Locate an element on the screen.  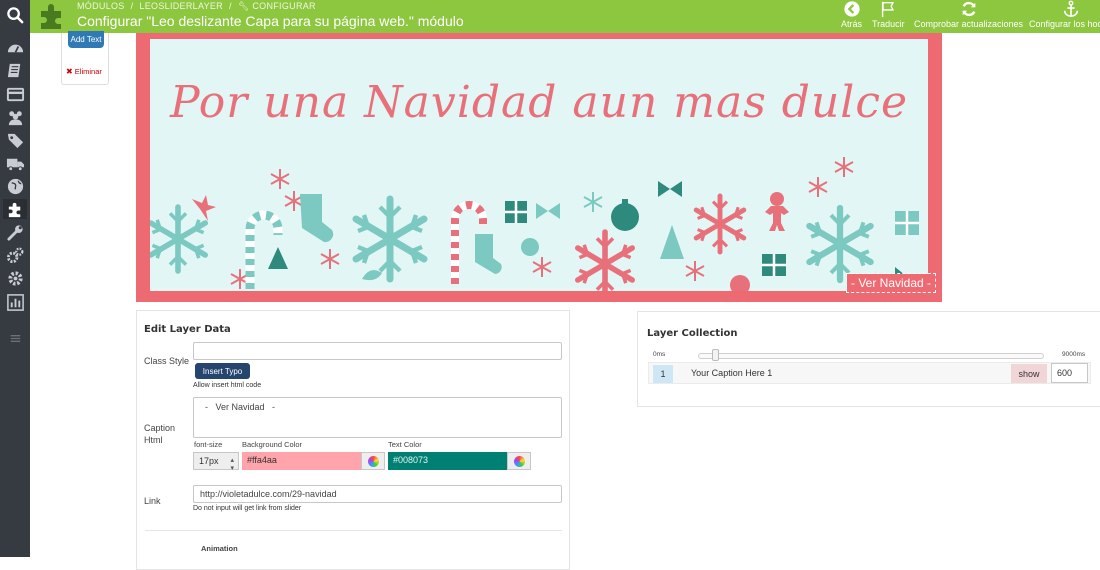
price-rules-icon is located at coordinates (15, 140).